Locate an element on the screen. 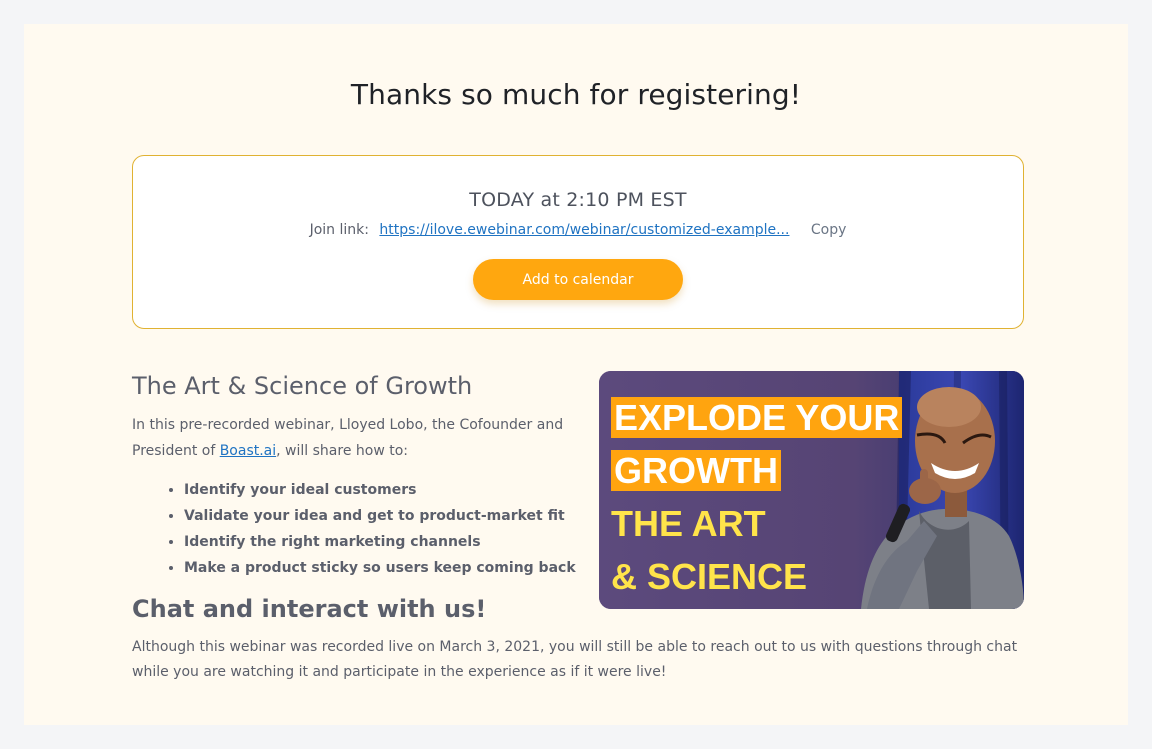 Image resolution: width=1152 pixels, height=749 pixels. webinar-title: The Art & Science of Growth is located at coordinates (302, 386).